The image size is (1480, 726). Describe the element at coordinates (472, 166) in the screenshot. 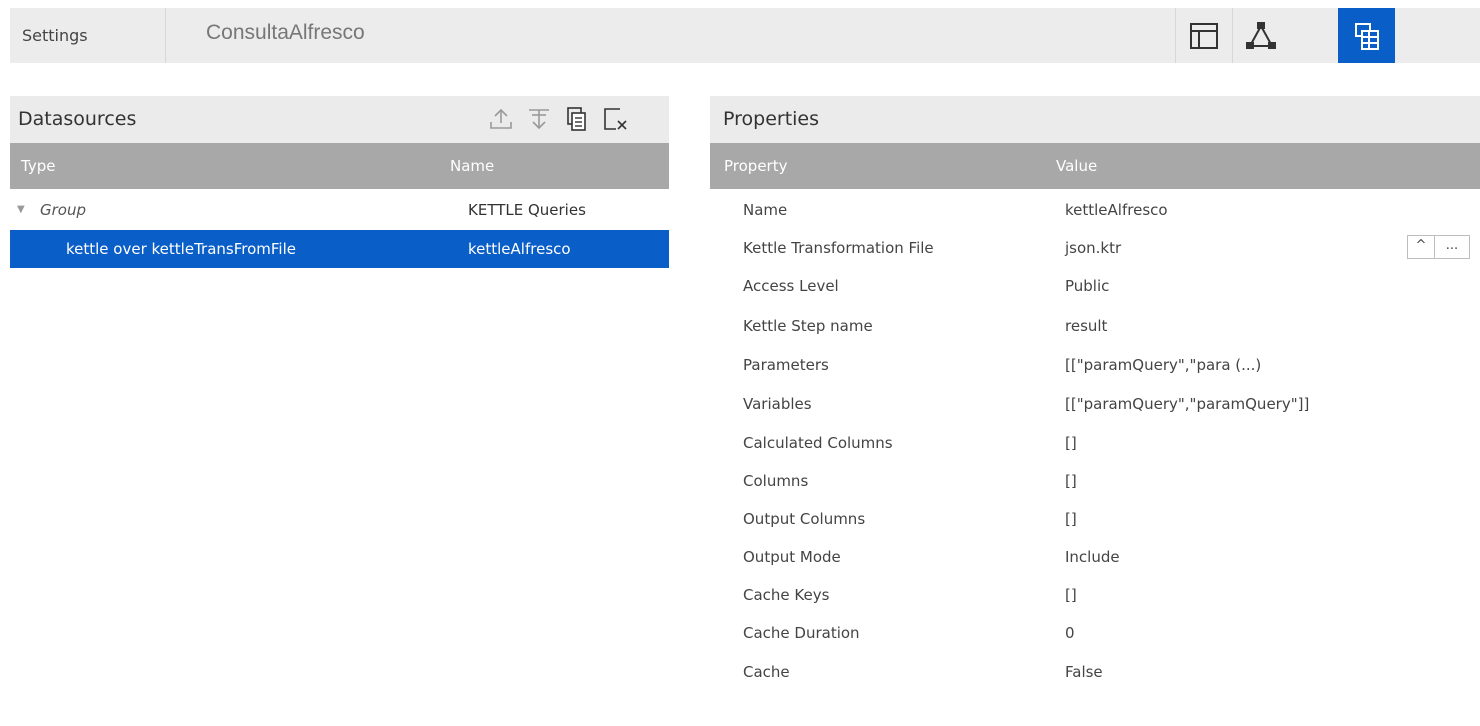

I see `column-name-label: Name` at that location.